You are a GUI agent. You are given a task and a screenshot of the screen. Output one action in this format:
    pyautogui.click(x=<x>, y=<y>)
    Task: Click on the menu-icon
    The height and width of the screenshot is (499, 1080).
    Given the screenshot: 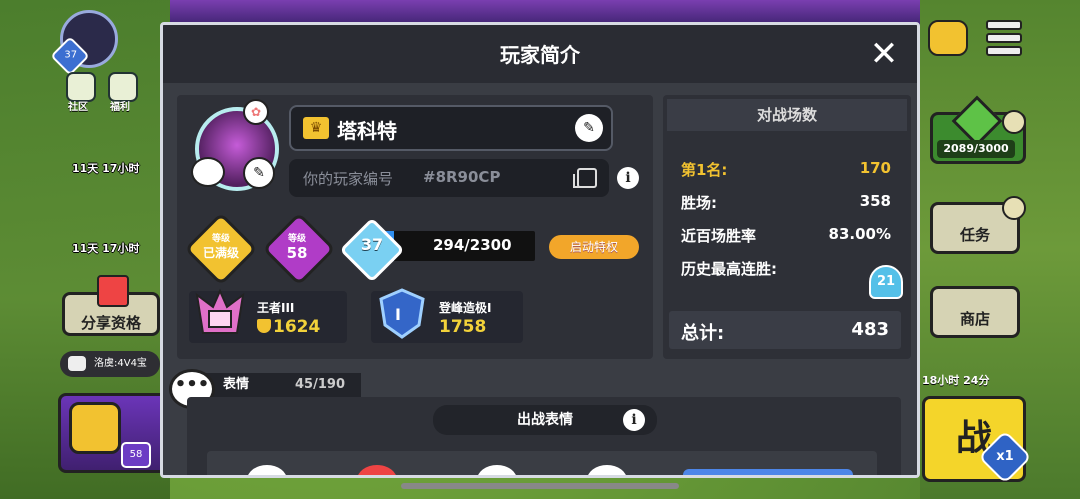 What is the action you would take?
    pyautogui.click(x=1004, y=38)
    